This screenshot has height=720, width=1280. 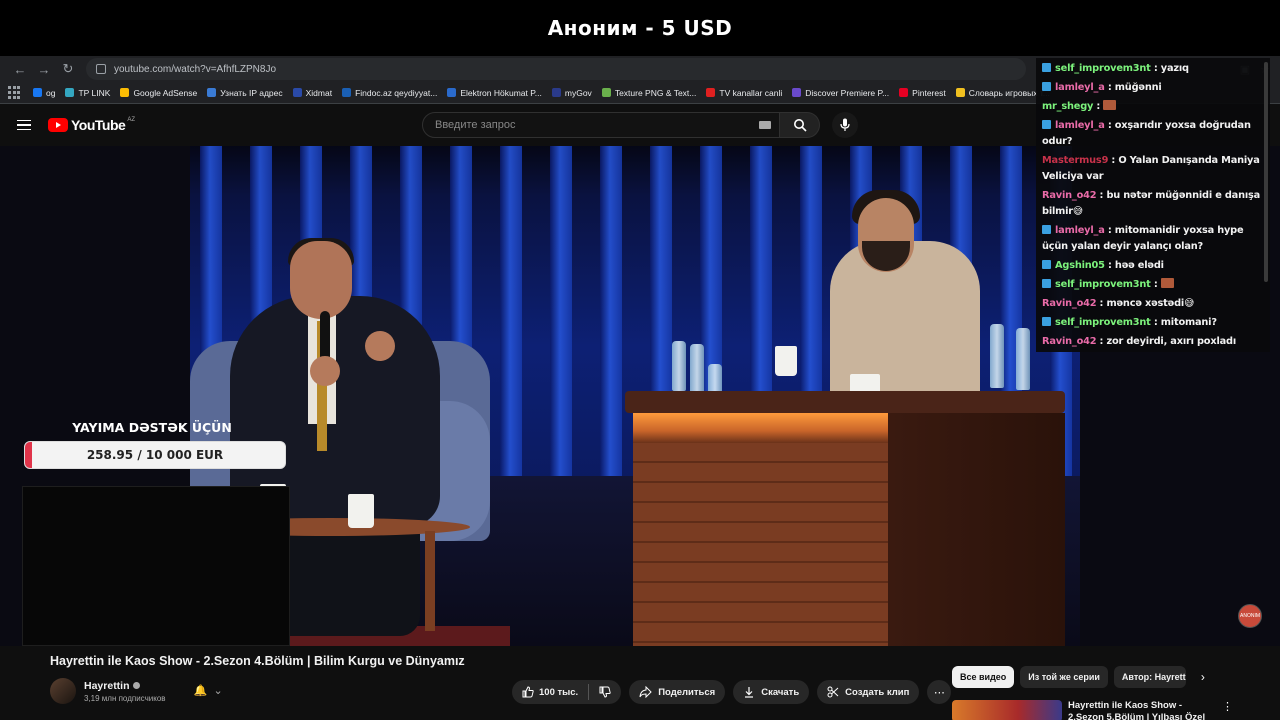 I want to click on forward-icon: →, so click(x=44, y=69).